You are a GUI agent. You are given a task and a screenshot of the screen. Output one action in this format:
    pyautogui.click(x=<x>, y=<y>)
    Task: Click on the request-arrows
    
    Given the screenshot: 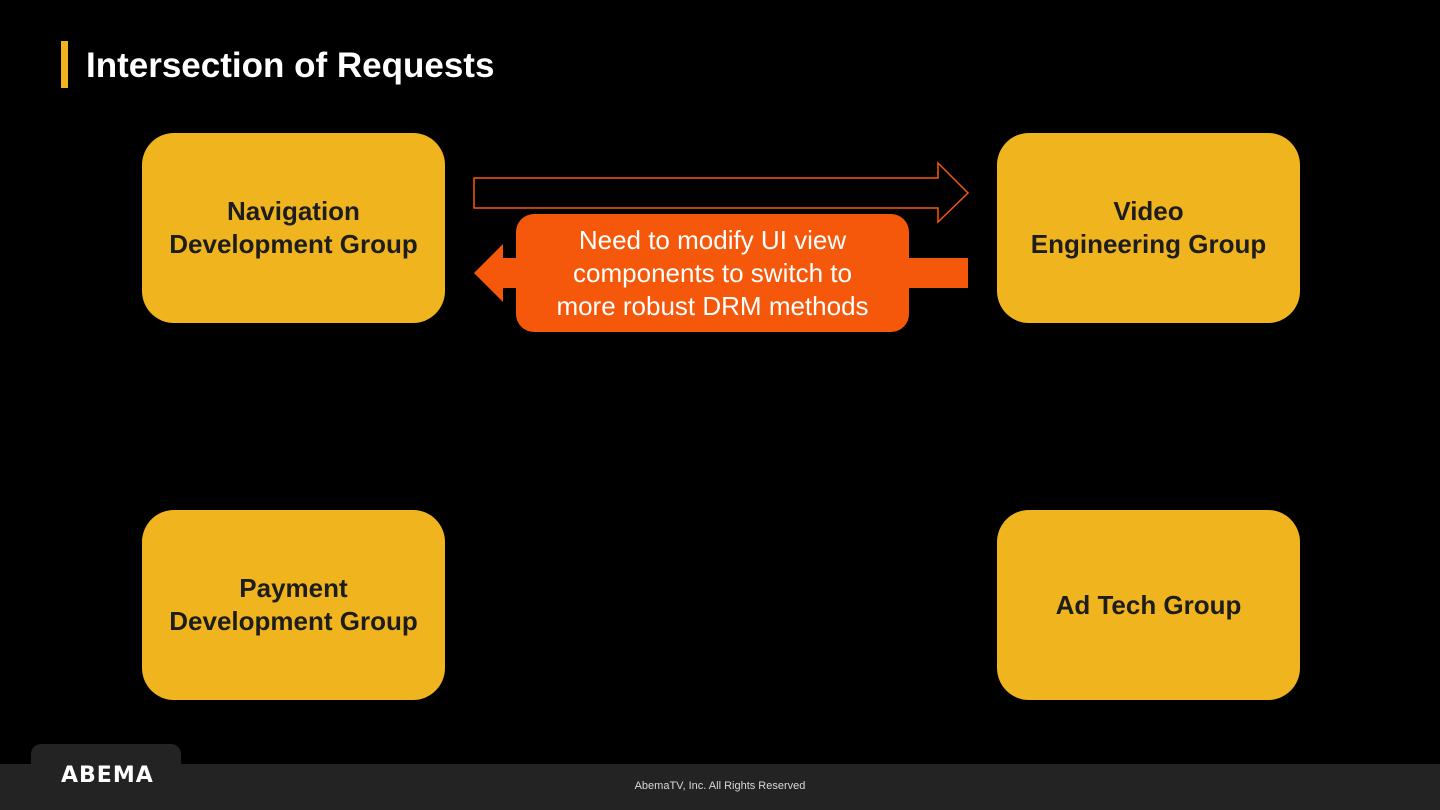 What is the action you would take?
    pyautogui.click(x=721, y=231)
    